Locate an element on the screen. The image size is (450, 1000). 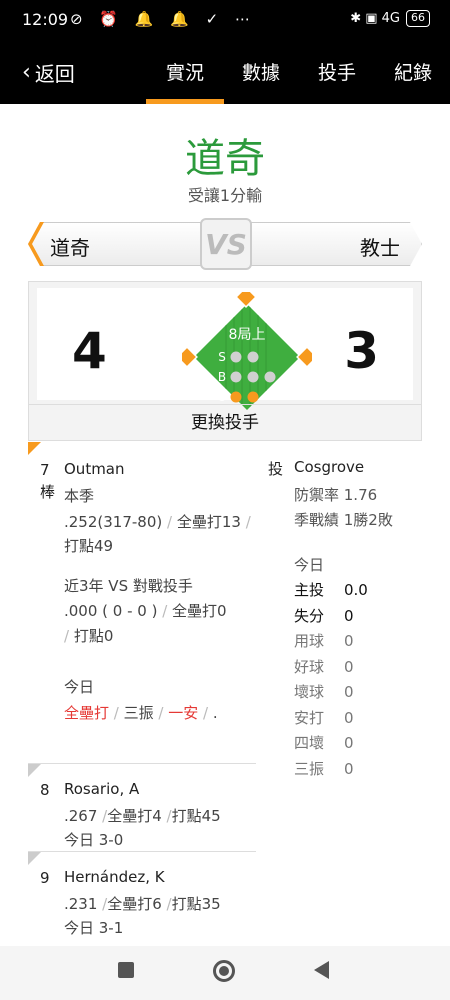
status-time: 12:09 is located at coordinates (45, 19).